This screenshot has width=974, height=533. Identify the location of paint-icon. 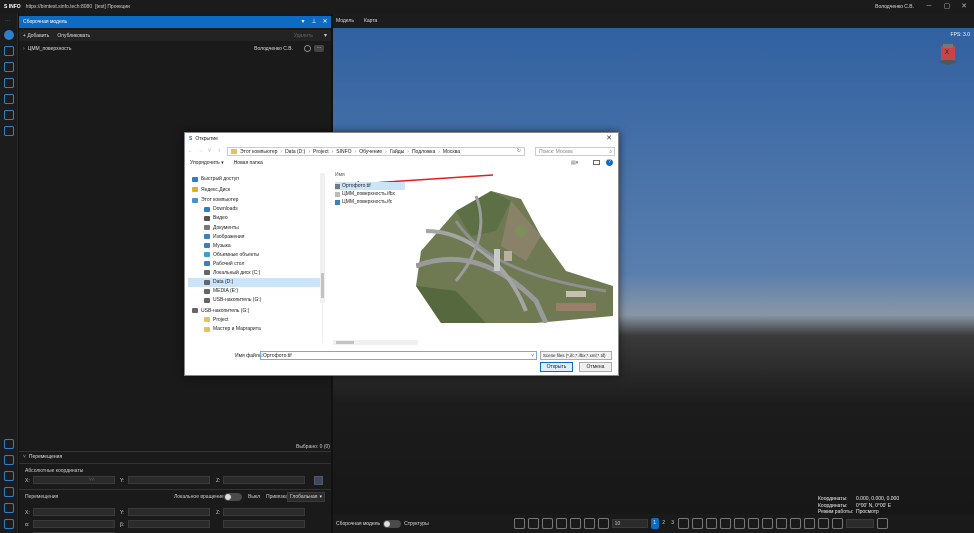
(781, 523).